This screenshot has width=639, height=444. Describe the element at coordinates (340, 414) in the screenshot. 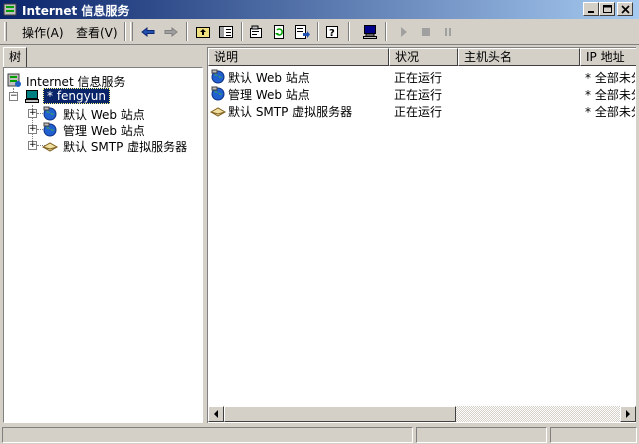

I see `scrollbar-thumb` at that location.